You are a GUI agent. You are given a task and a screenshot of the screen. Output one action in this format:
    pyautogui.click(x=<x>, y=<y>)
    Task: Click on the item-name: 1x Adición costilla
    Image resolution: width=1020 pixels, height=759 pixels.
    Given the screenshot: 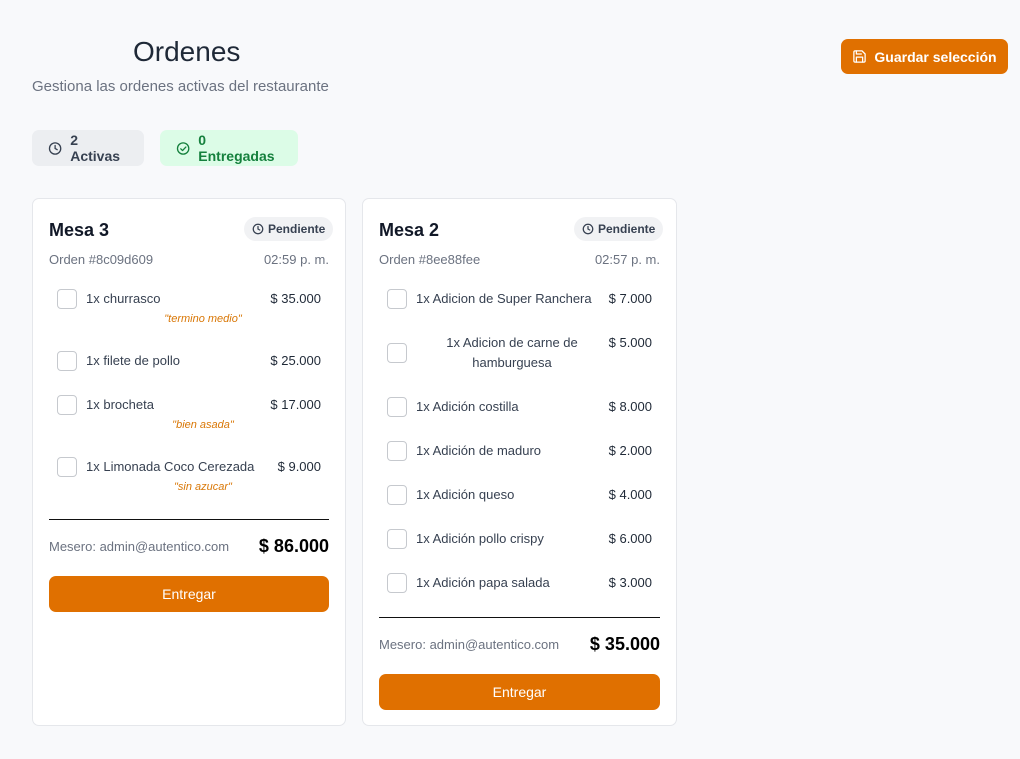 What is the action you would take?
    pyautogui.click(x=467, y=406)
    